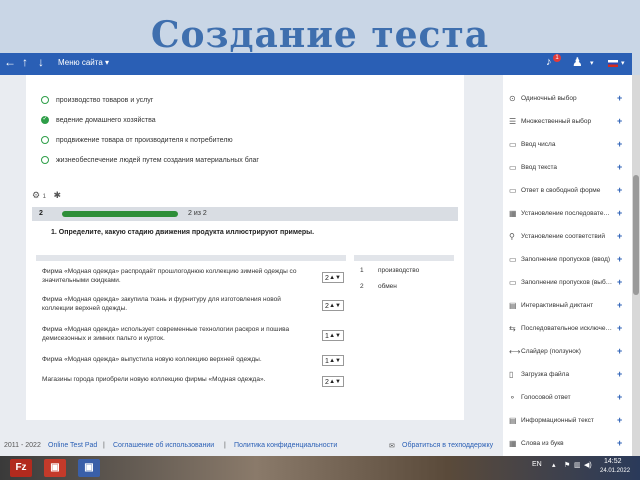 This screenshot has height=480, width=640. Describe the element at coordinates (557, 58) in the screenshot. I see `notification-badge: 1` at that location.